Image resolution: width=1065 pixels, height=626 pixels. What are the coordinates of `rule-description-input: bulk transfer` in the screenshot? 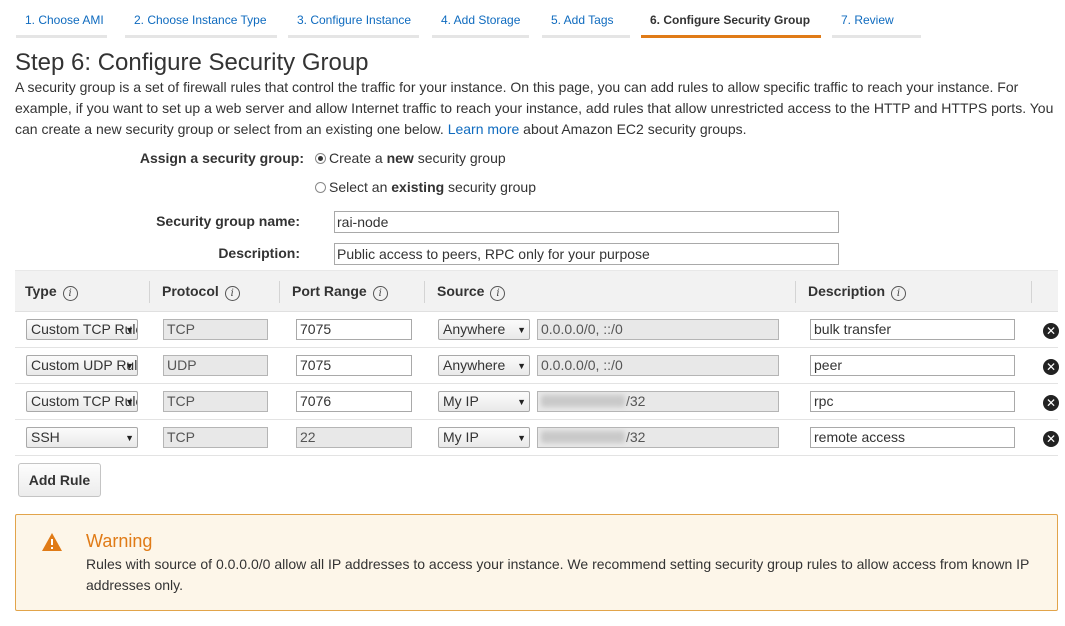 It's located at (912, 329).